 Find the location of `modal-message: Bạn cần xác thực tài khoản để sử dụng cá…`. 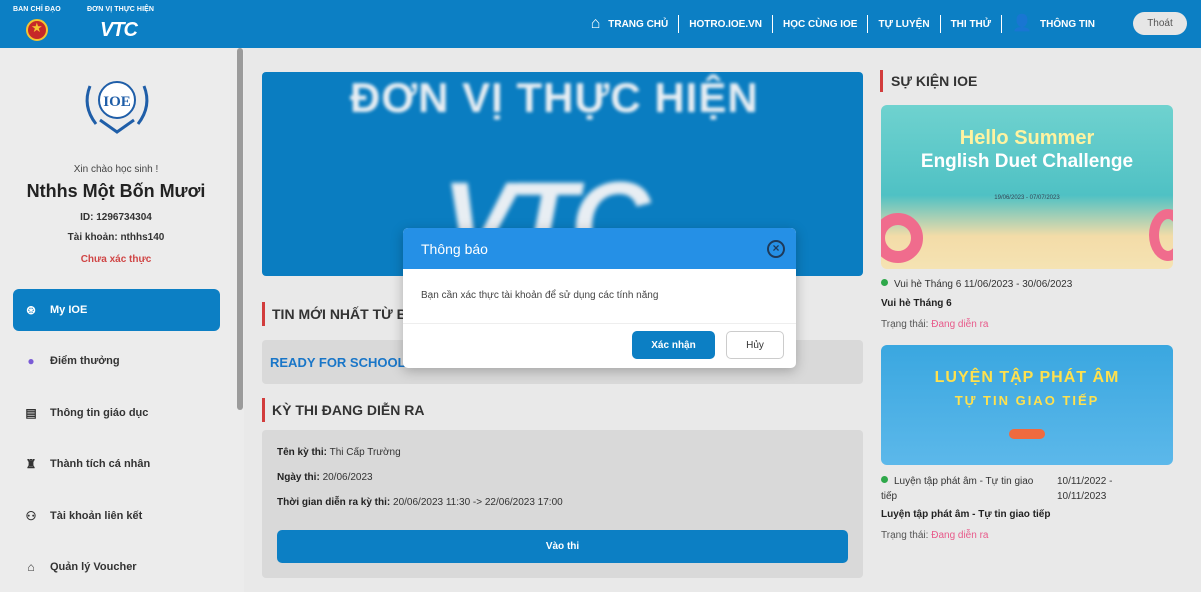

modal-message: Bạn cần xác thực tài khoản để sử dụng cá… is located at coordinates (540, 295).